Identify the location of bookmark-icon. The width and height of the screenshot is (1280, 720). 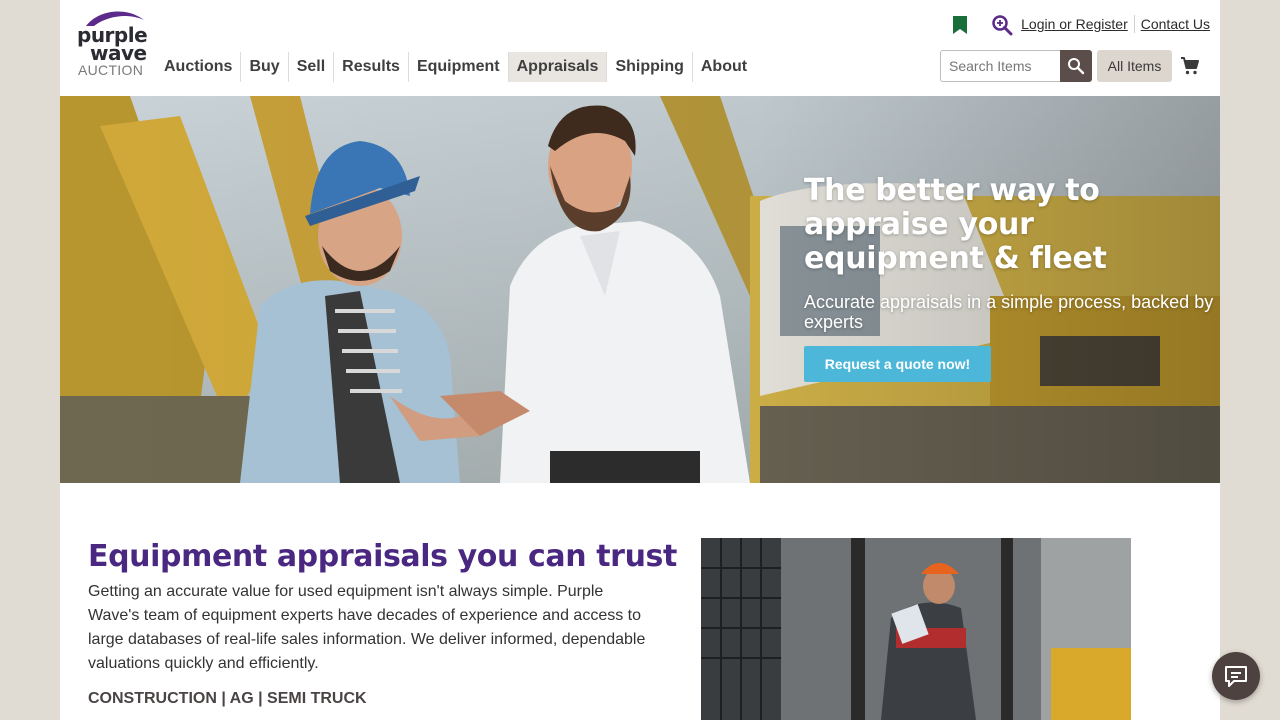
(960, 25).